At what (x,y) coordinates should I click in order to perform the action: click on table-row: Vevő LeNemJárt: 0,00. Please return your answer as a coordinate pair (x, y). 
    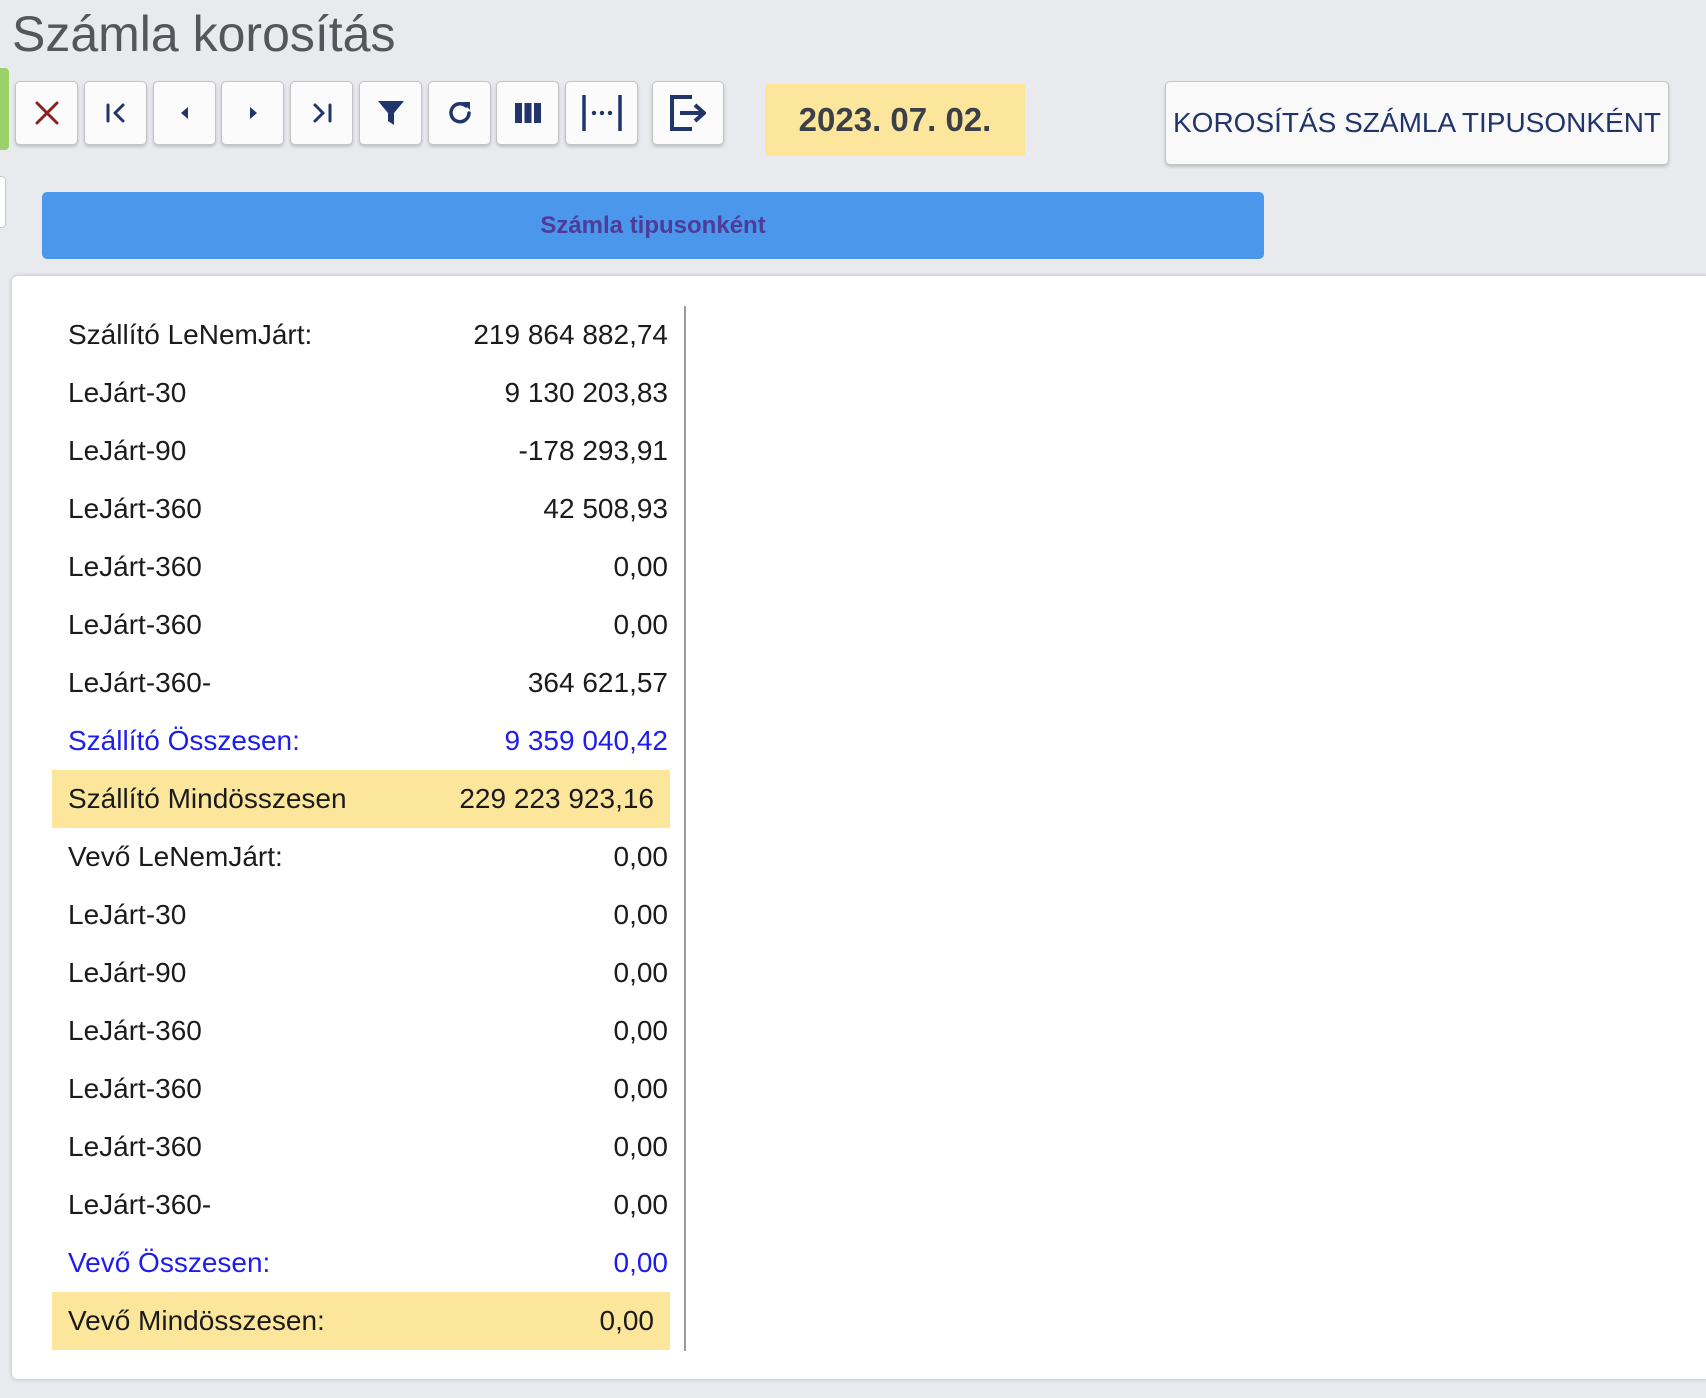
    Looking at the image, I should click on (368, 857).